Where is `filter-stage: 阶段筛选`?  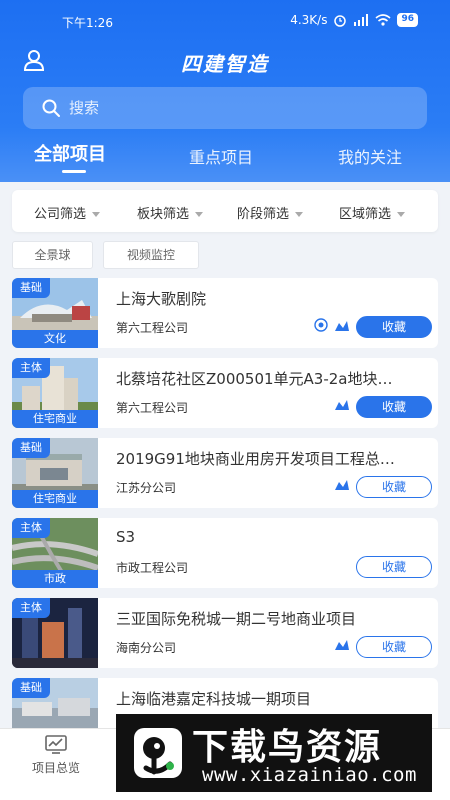
filter-stage: 阶段筛选 is located at coordinates (270, 212).